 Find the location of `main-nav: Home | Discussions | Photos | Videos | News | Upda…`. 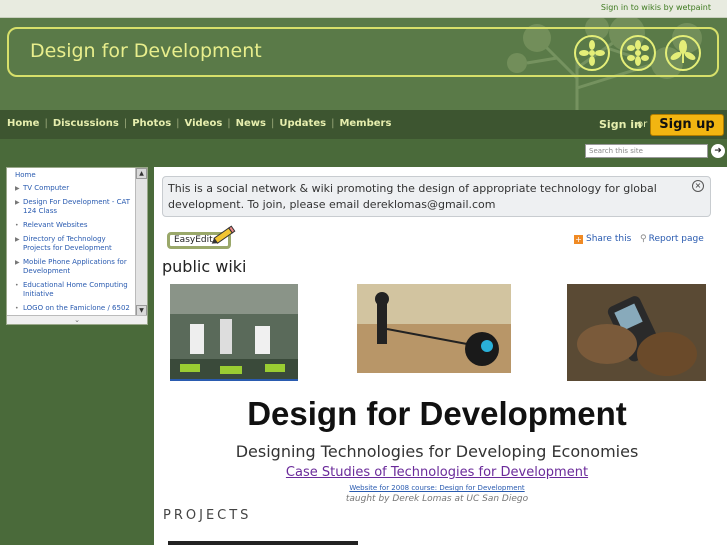

main-nav: Home | Discussions | Photos | Videos | News | Upda… is located at coordinates (199, 123).